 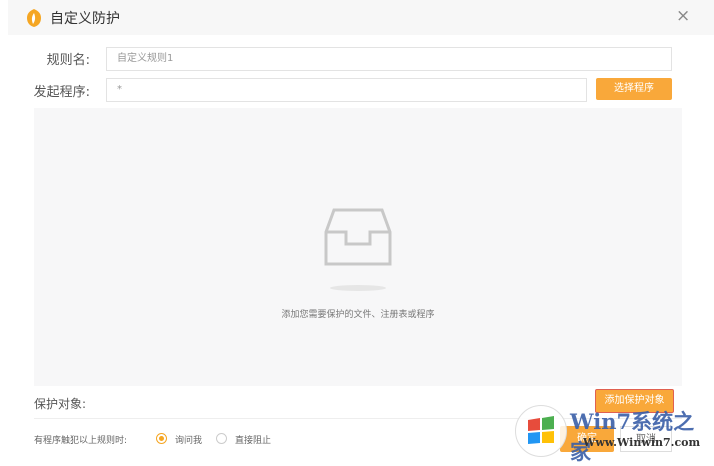 I want to click on radio-block, so click(x=221, y=438).